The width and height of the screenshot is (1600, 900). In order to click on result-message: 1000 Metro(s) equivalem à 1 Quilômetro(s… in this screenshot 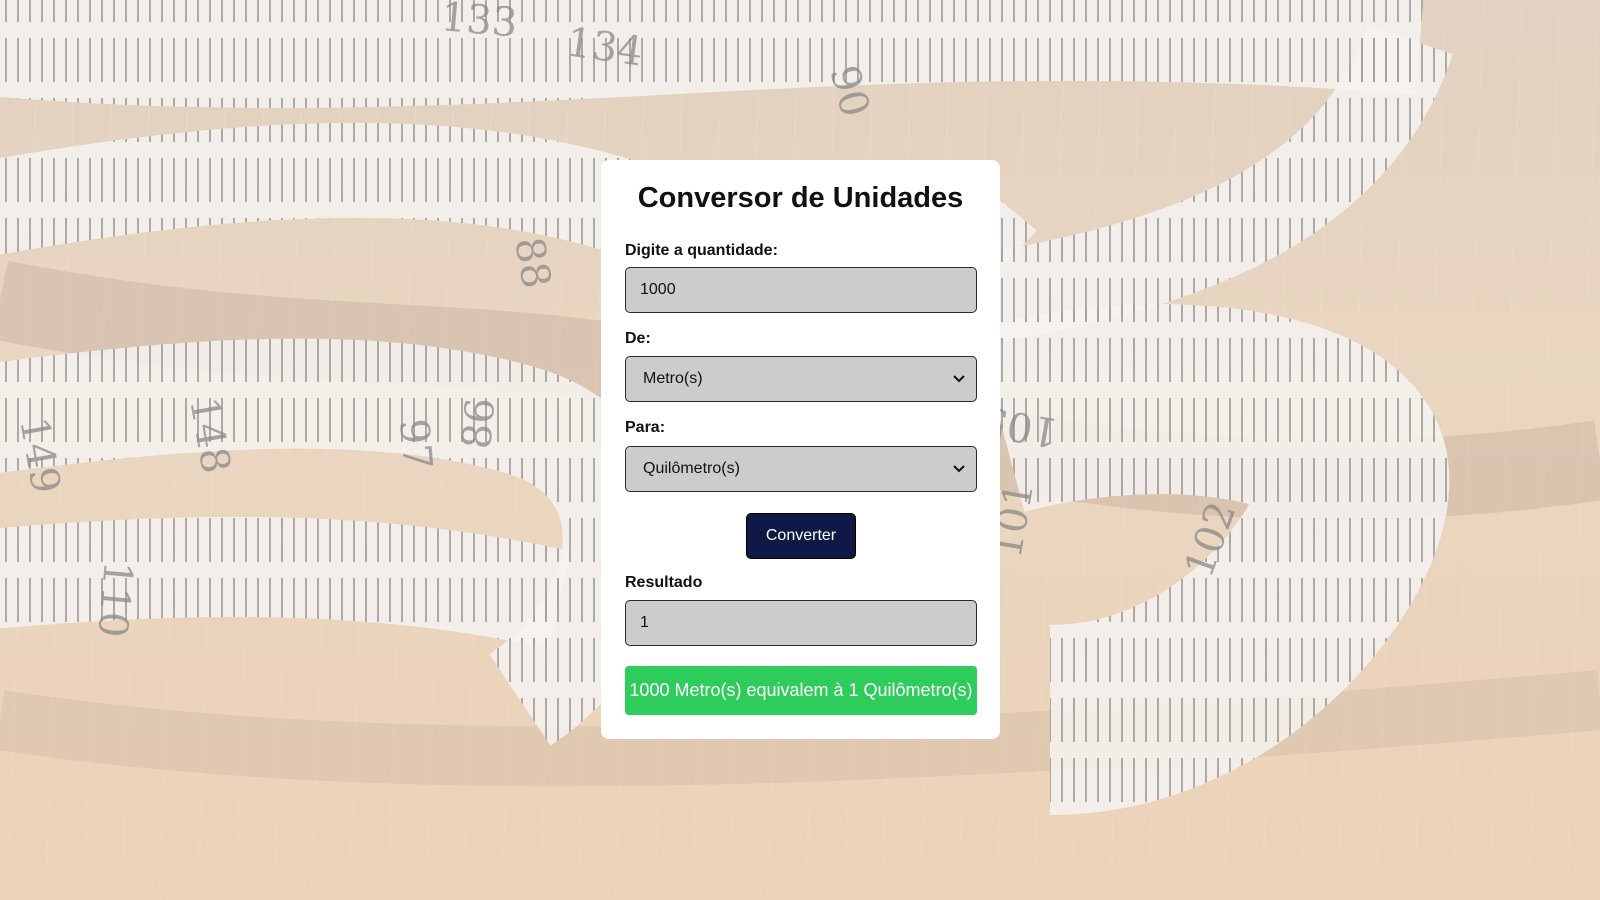, I will do `click(801, 690)`.